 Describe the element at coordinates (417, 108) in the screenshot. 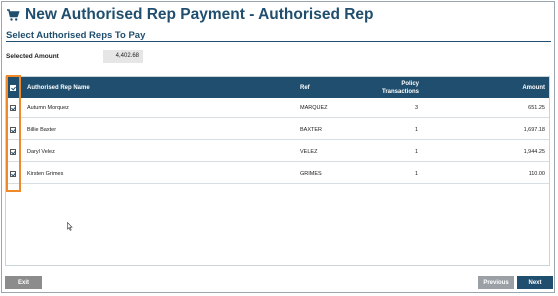

I see `rep-transactions: 3` at that location.